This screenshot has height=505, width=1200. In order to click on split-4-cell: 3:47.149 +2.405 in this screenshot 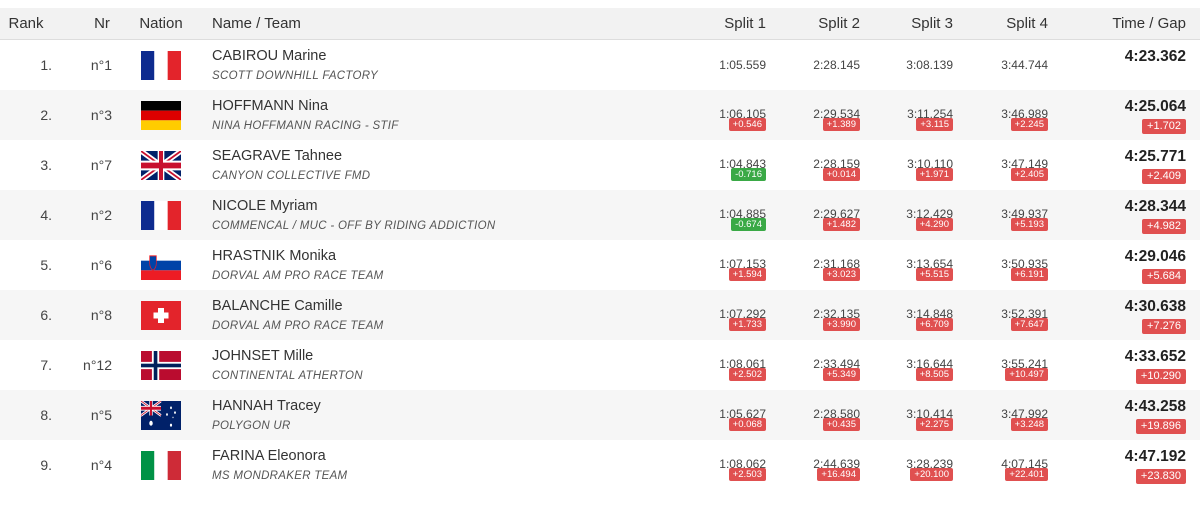, I will do `click(1003, 165)`.